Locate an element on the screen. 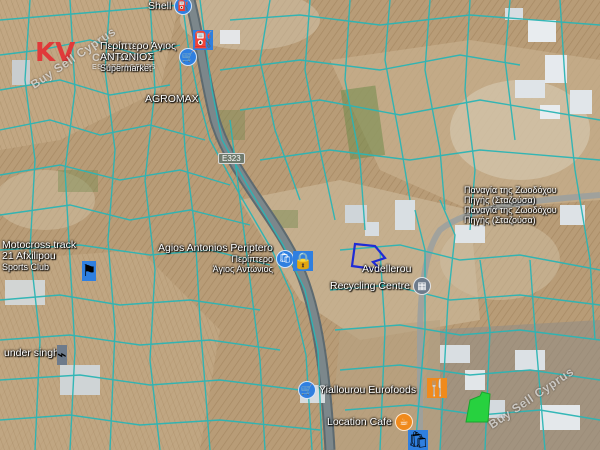  poi-agromax: AGROMAX is located at coordinates (172, 99).